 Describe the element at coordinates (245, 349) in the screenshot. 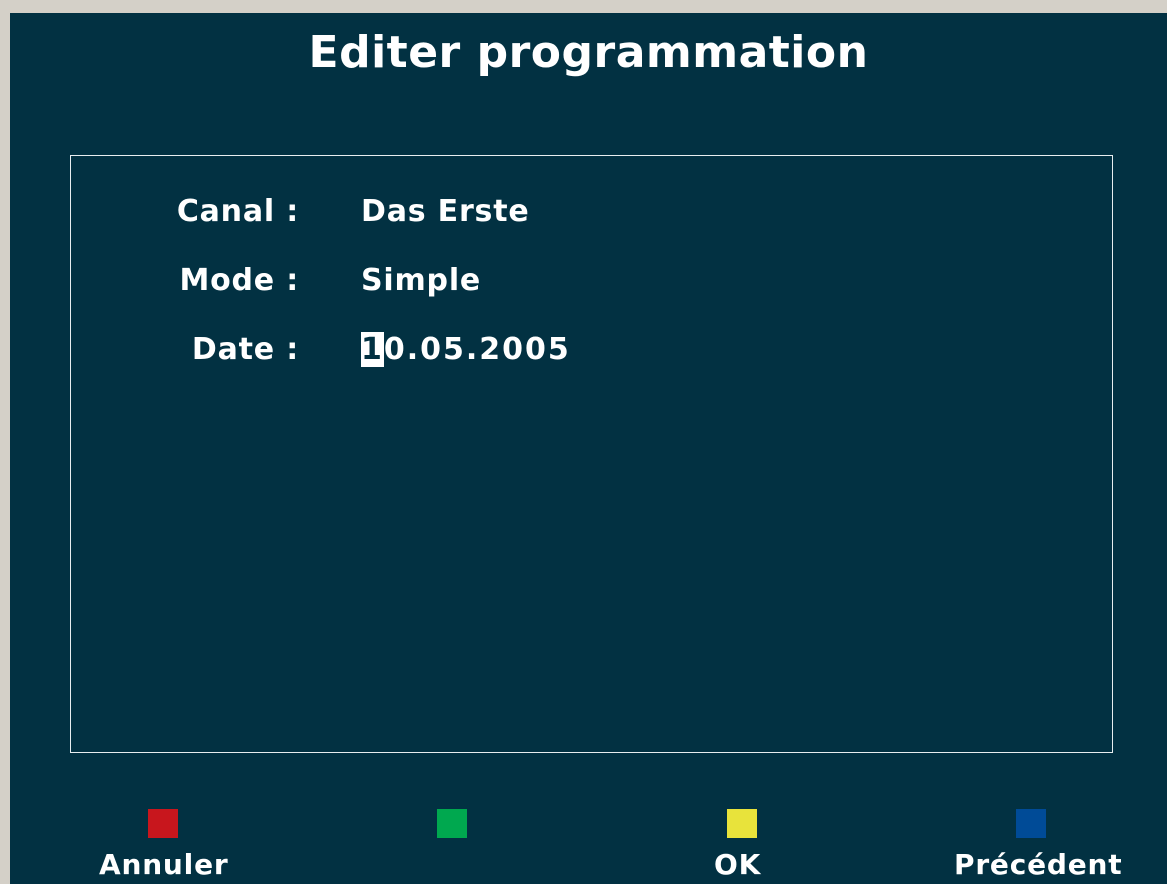

I see `date-label: Date :` at that location.